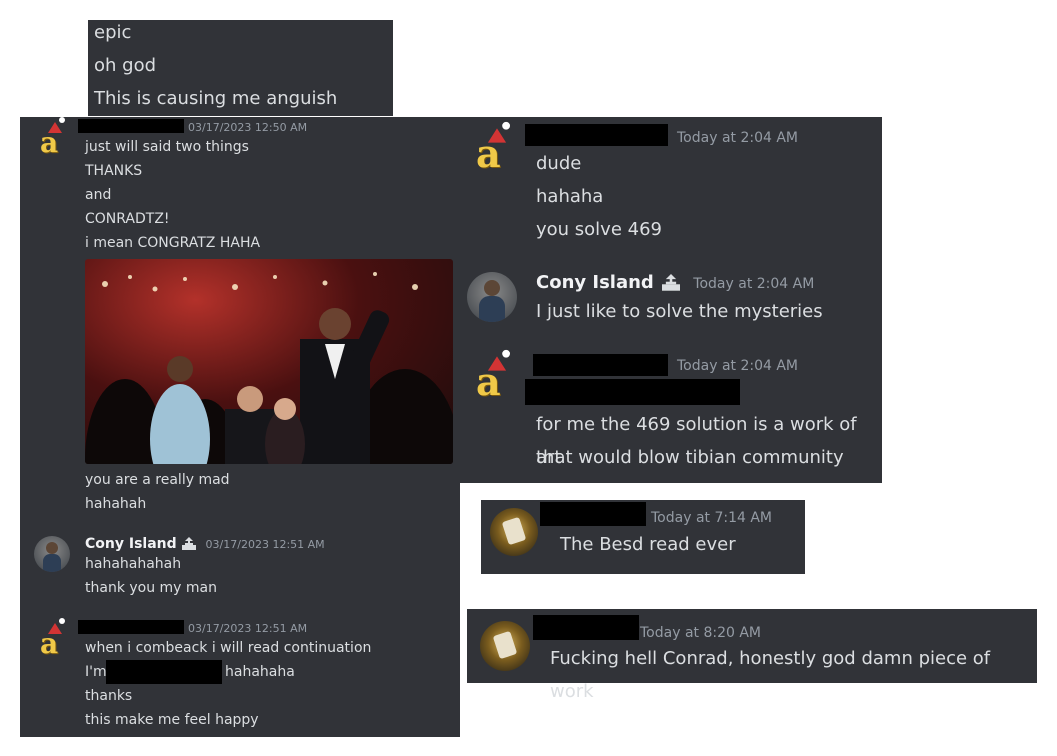 Image resolution: width=1057 pixels, height=756 pixels. What do you see at coordinates (173, 243) in the screenshot?
I see `message-line: i mean CONGRATZ HAHA` at bounding box center [173, 243].